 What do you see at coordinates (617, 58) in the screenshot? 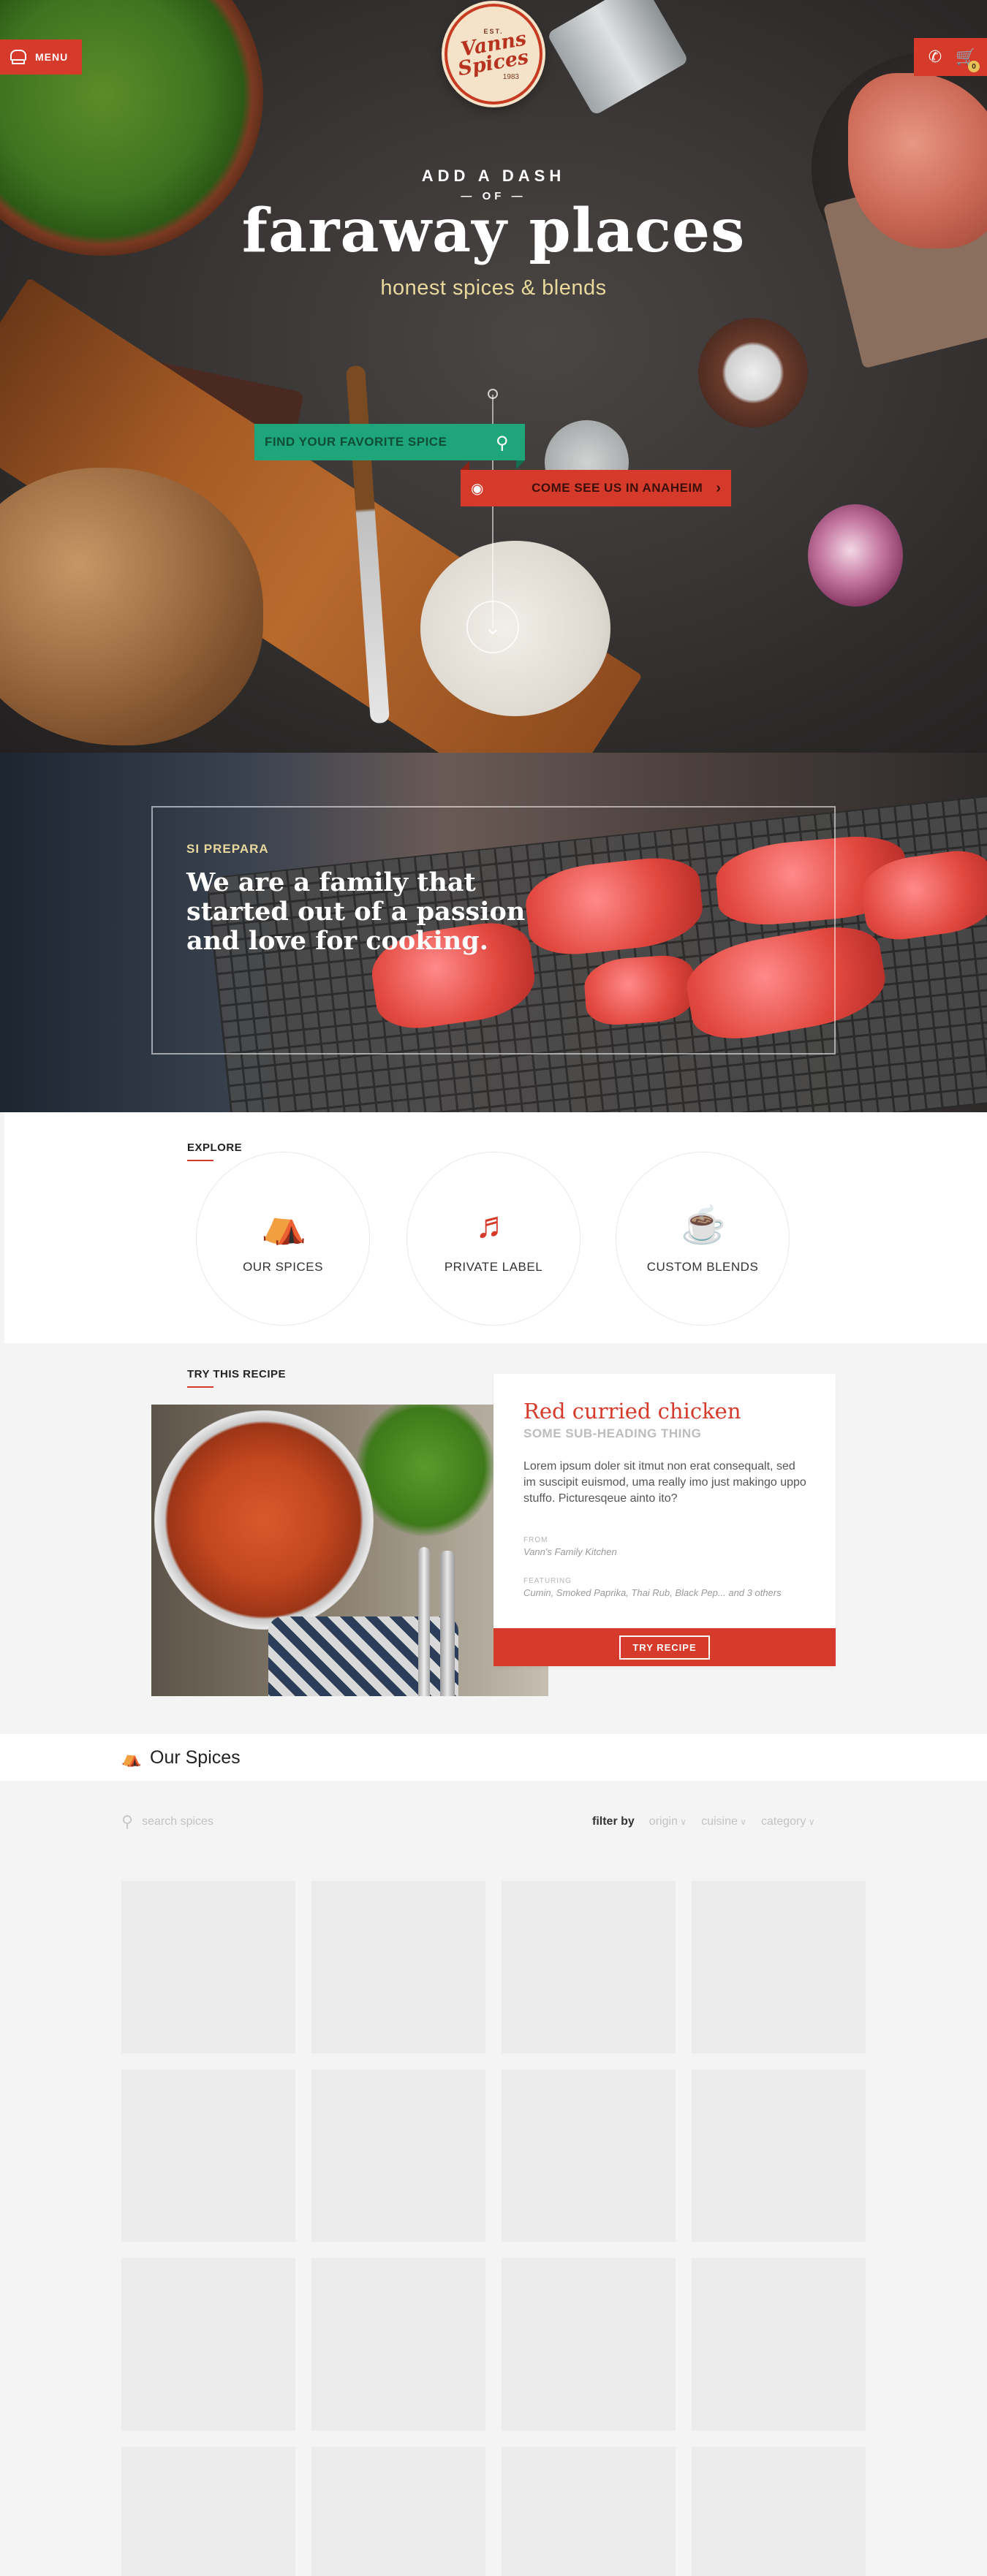
I see `decor-shaker` at bounding box center [617, 58].